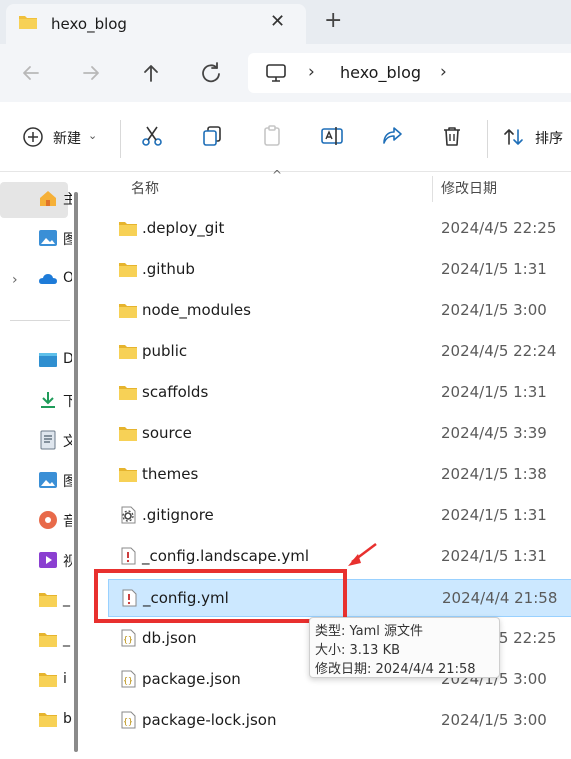 The image size is (571, 759). What do you see at coordinates (220, 596) in the screenshot?
I see `highlight-box` at bounding box center [220, 596].